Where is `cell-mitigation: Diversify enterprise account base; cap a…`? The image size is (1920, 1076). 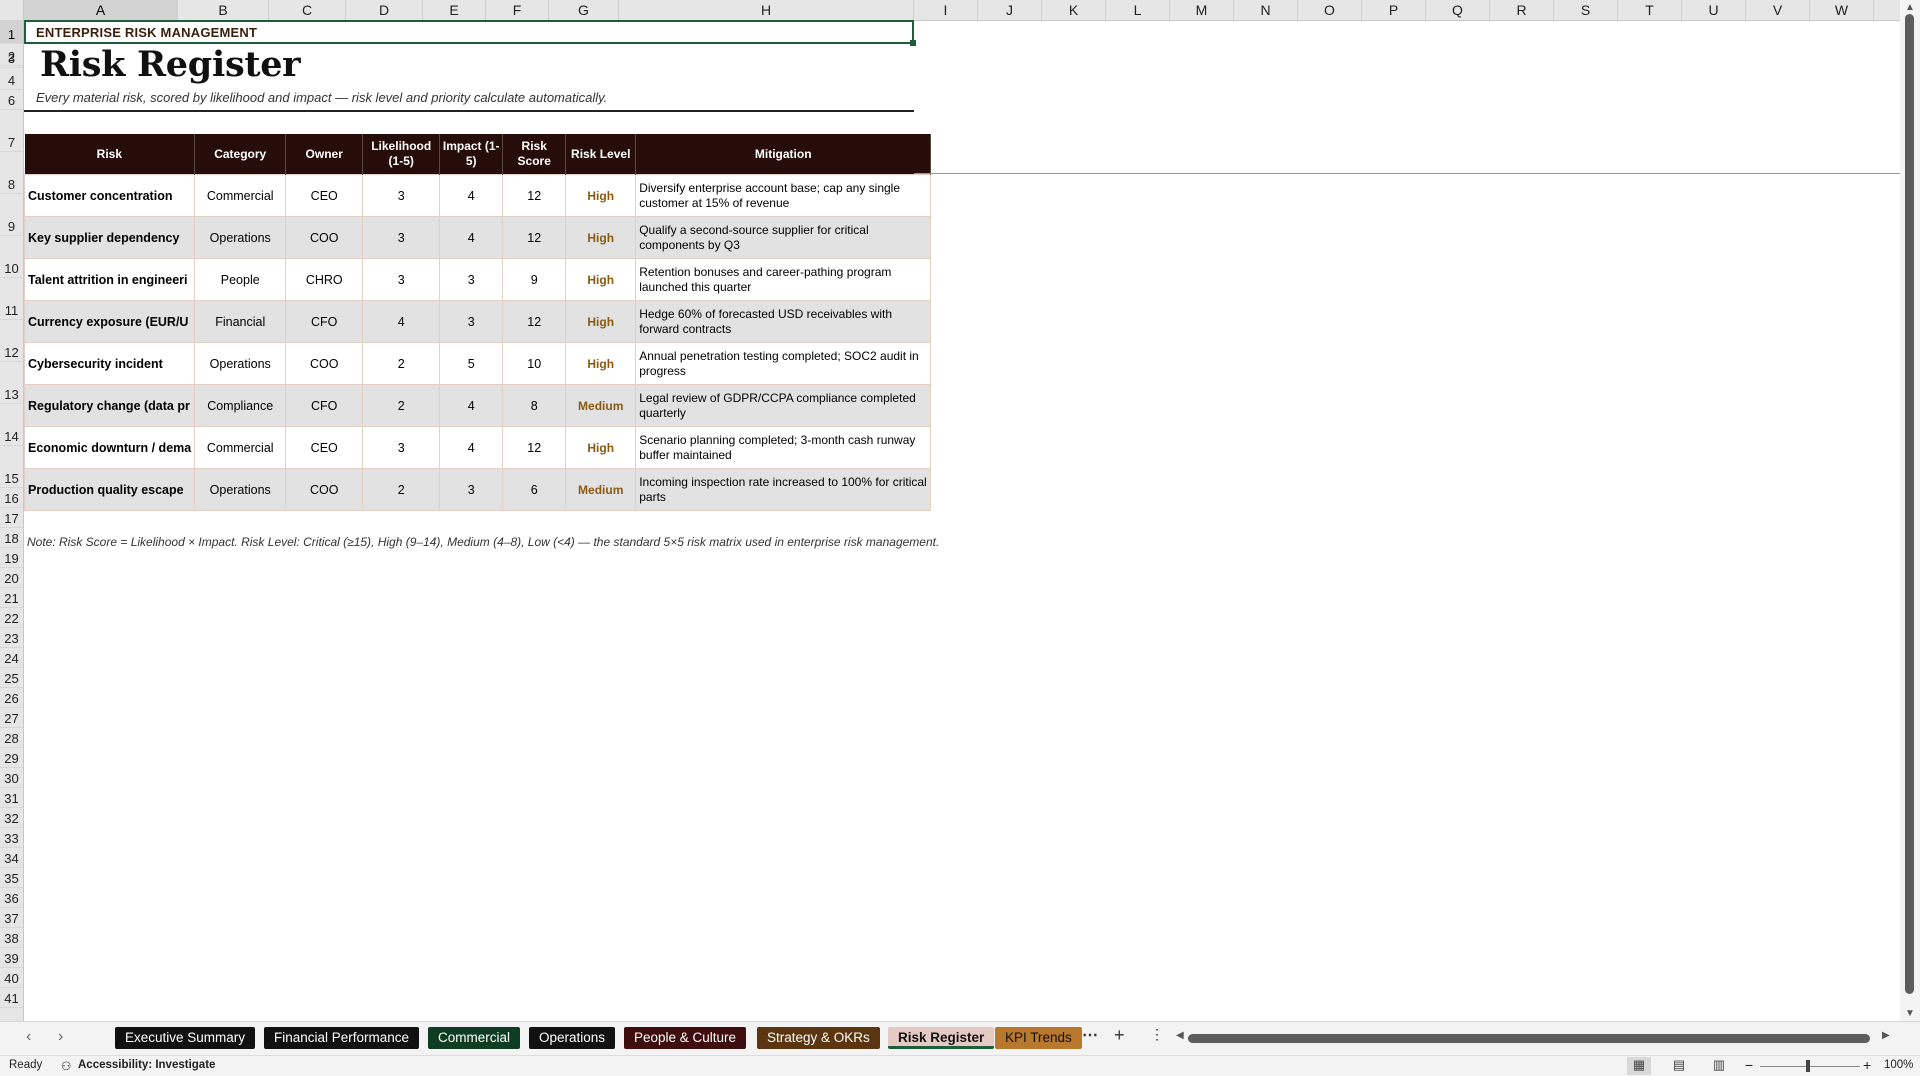
cell-mitigation: Diversify enterprise account base; cap a… is located at coordinates (783, 195).